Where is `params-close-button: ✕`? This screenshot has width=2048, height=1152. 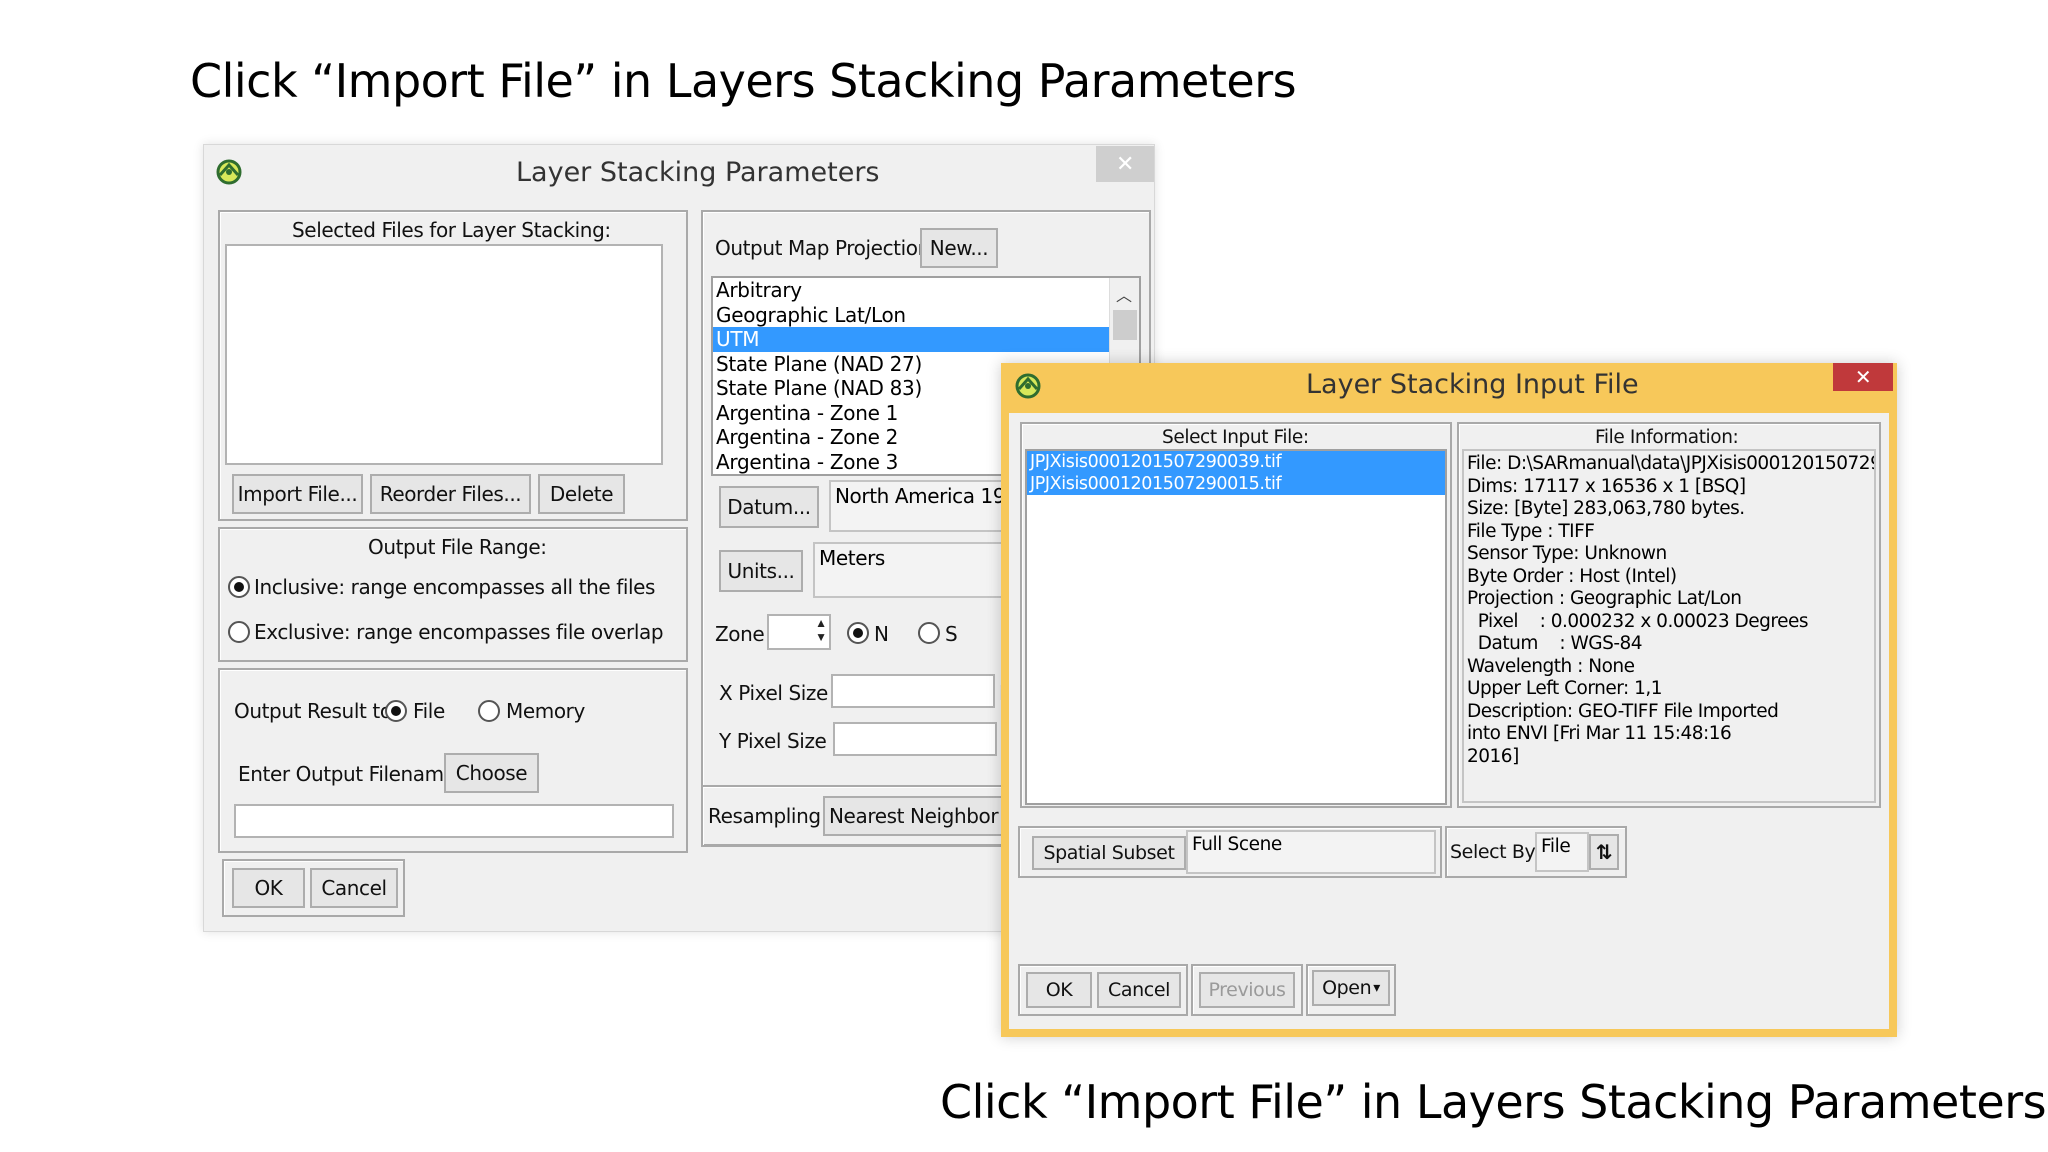
params-close-button: ✕ is located at coordinates (1125, 164).